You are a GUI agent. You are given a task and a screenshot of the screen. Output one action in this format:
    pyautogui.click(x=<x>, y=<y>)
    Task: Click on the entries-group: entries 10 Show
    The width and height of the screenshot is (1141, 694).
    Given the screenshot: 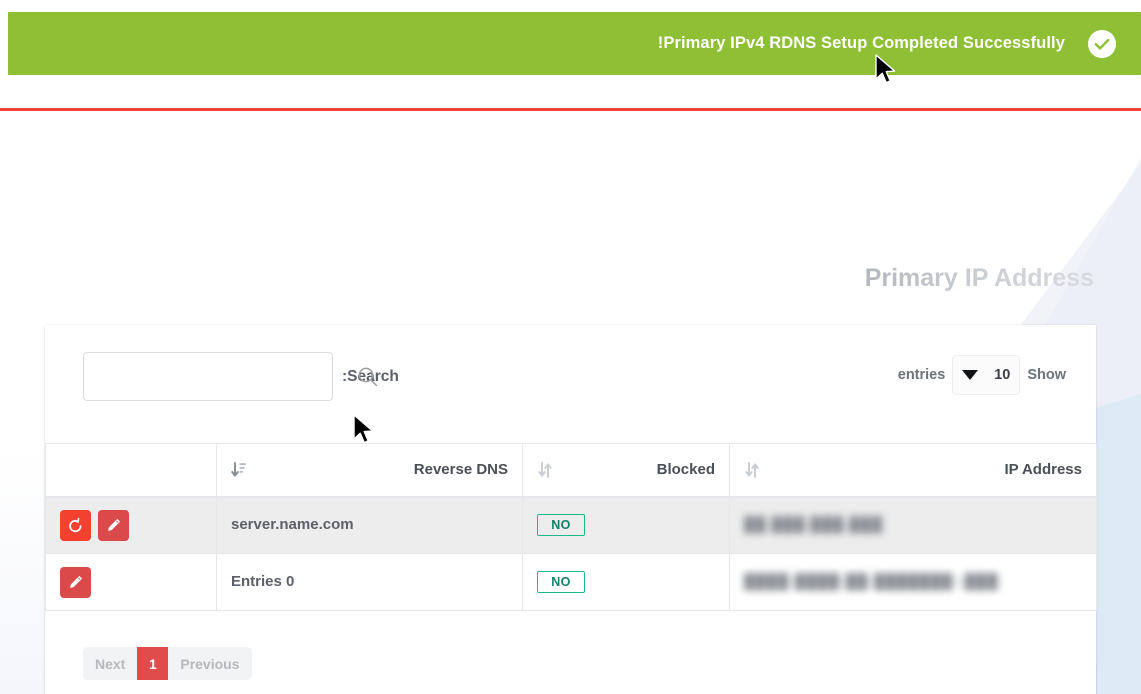 What is the action you would take?
    pyautogui.click(x=982, y=375)
    